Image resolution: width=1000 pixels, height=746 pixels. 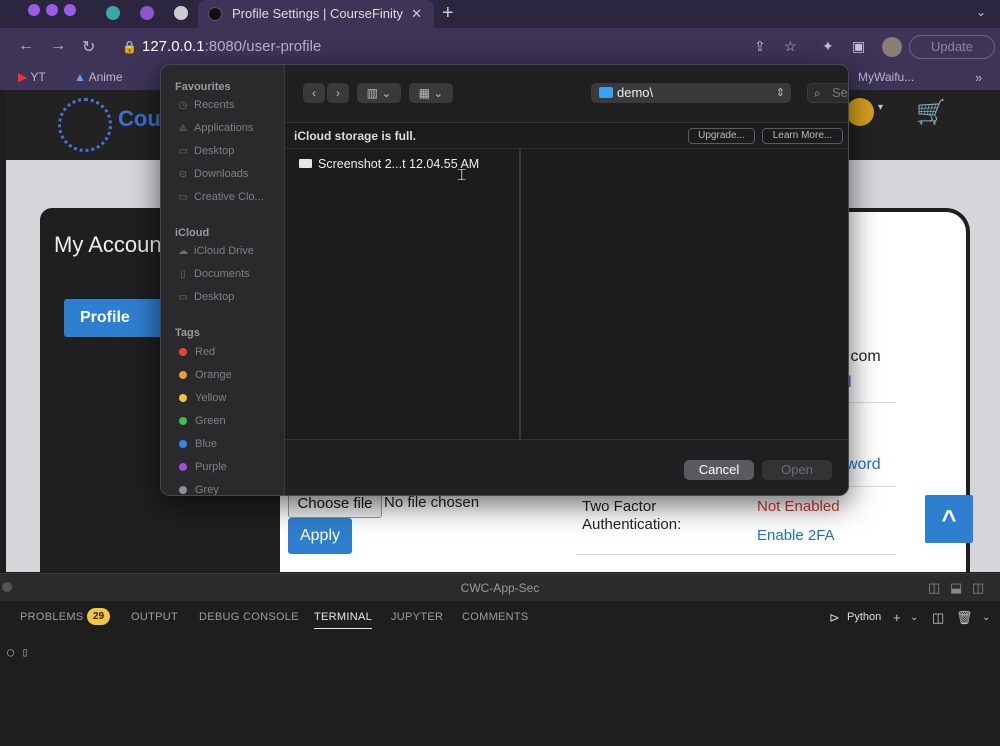 I want to click on terminal-shell-label: Python, so click(x=864, y=617).